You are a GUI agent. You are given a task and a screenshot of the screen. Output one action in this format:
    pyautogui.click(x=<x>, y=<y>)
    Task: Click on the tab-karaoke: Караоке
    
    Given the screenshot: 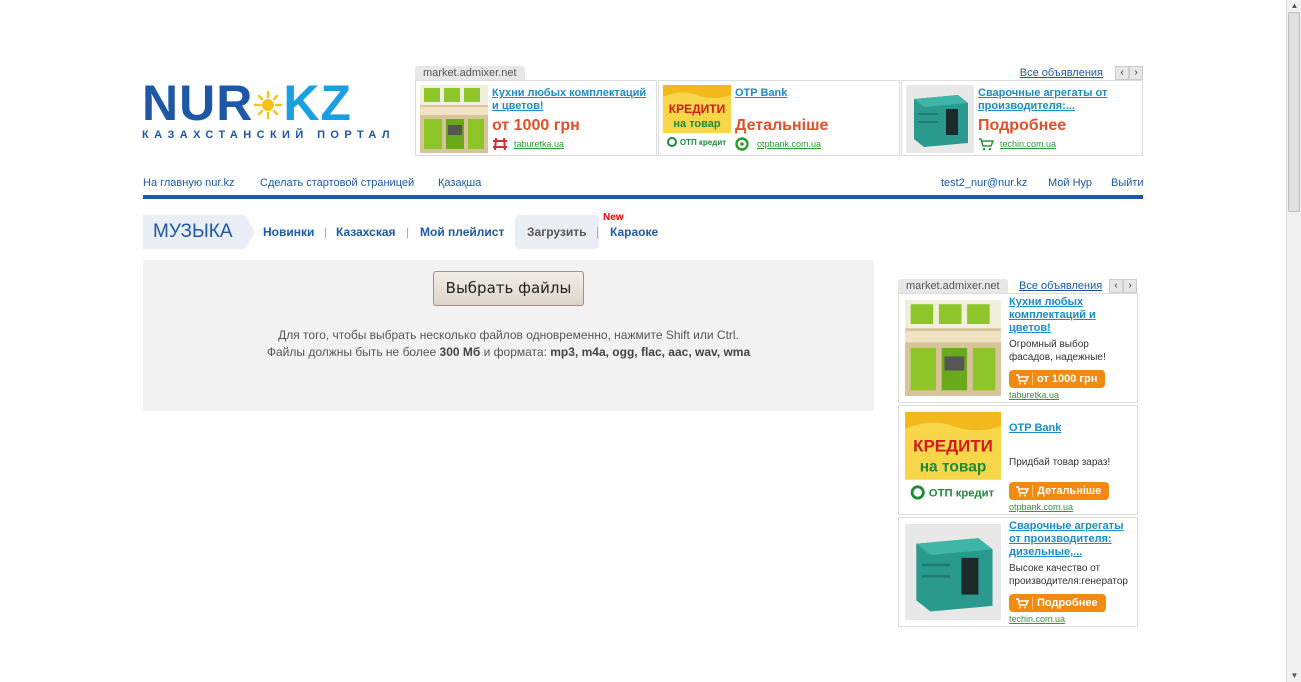 What is the action you would take?
    pyautogui.click(x=634, y=232)
    